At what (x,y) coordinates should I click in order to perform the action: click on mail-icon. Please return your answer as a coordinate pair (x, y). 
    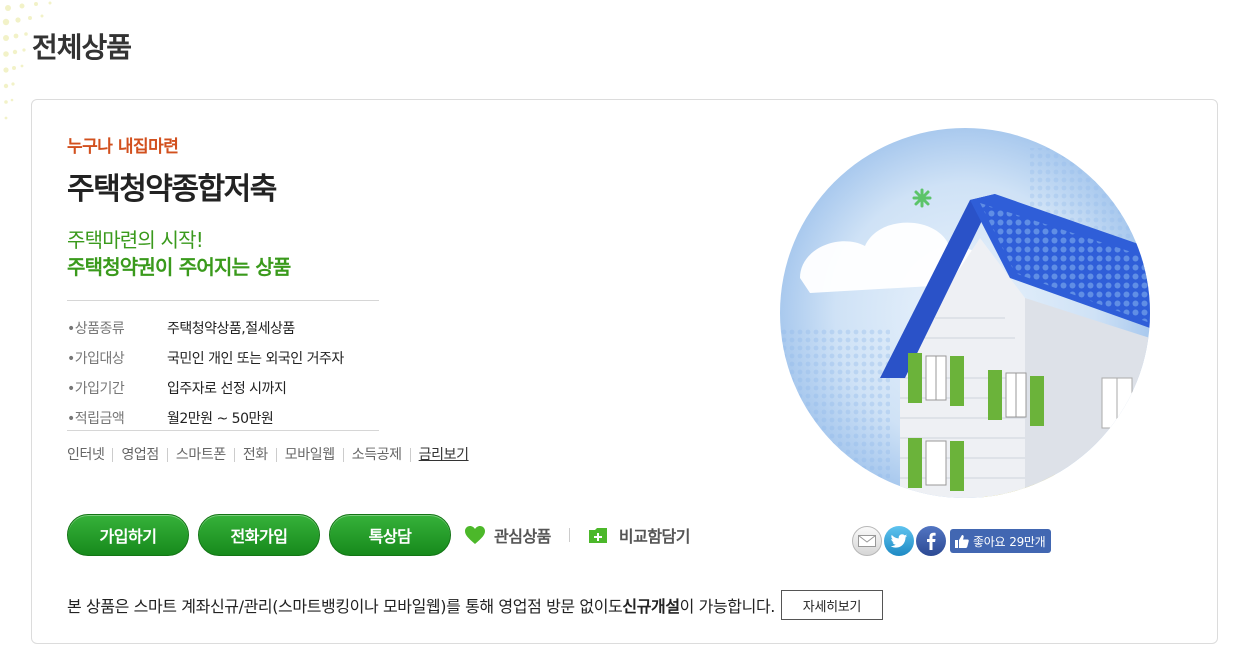
    Looking at the image, I should click on (867, 541).